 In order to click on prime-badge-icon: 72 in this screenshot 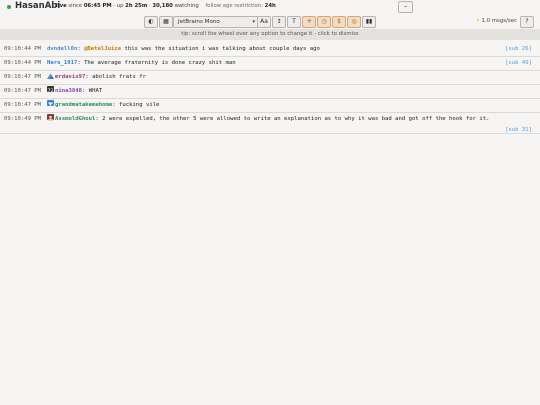, I will do `click(50, 90)`.